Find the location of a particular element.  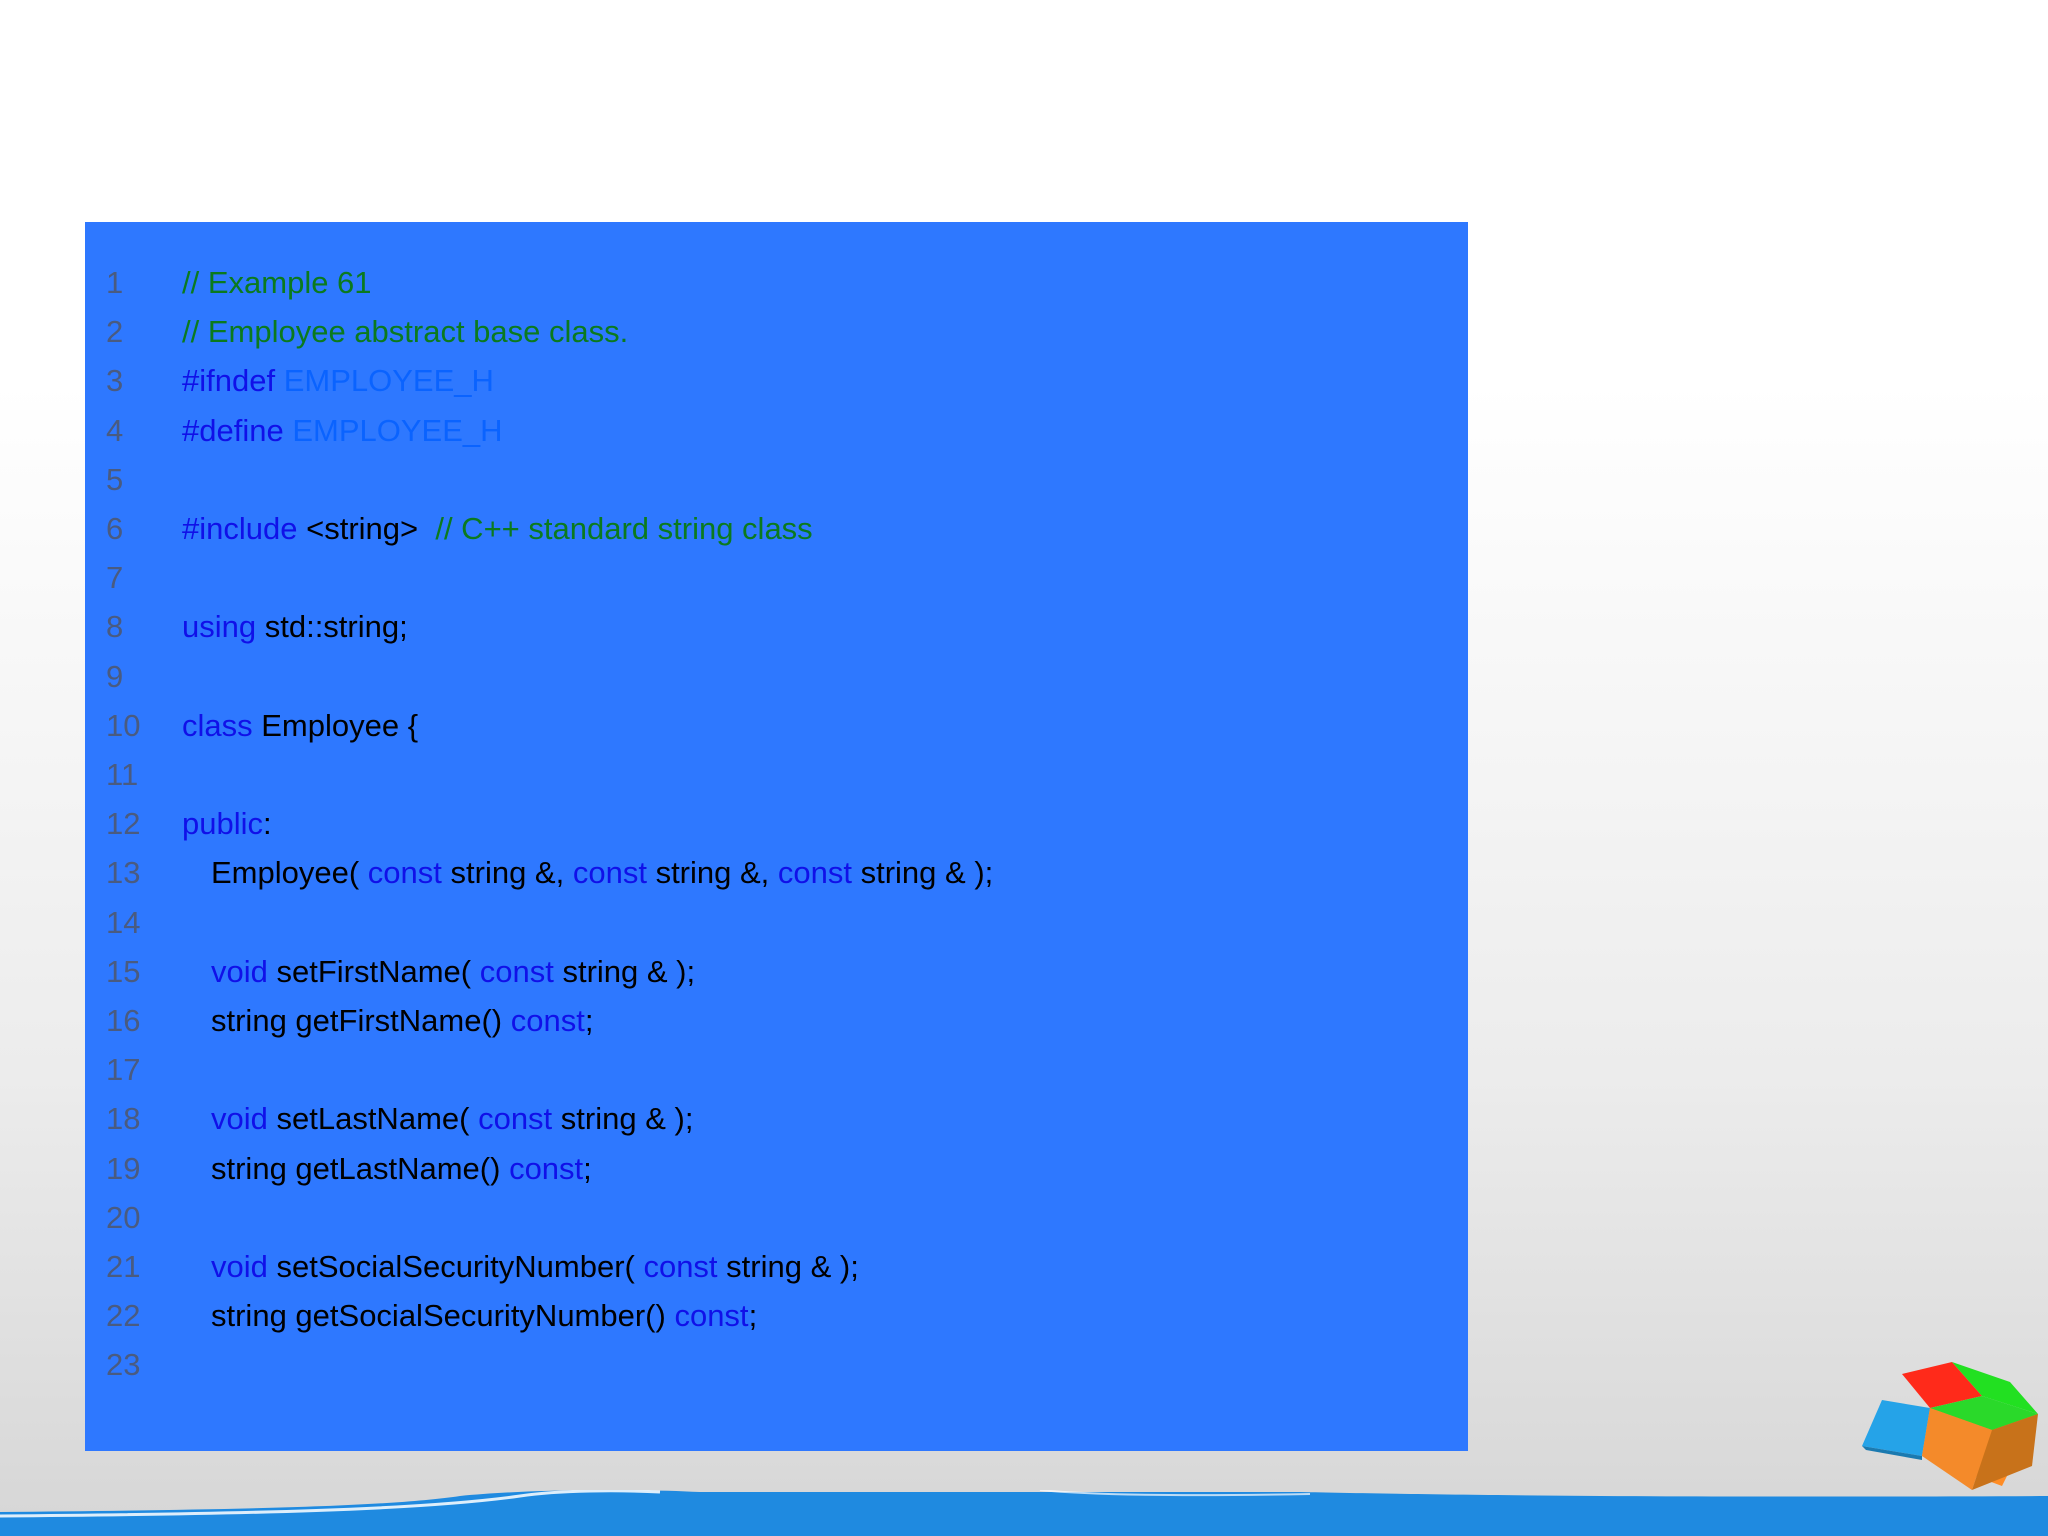

line-number: 7 is located at coordinates (115, 578).